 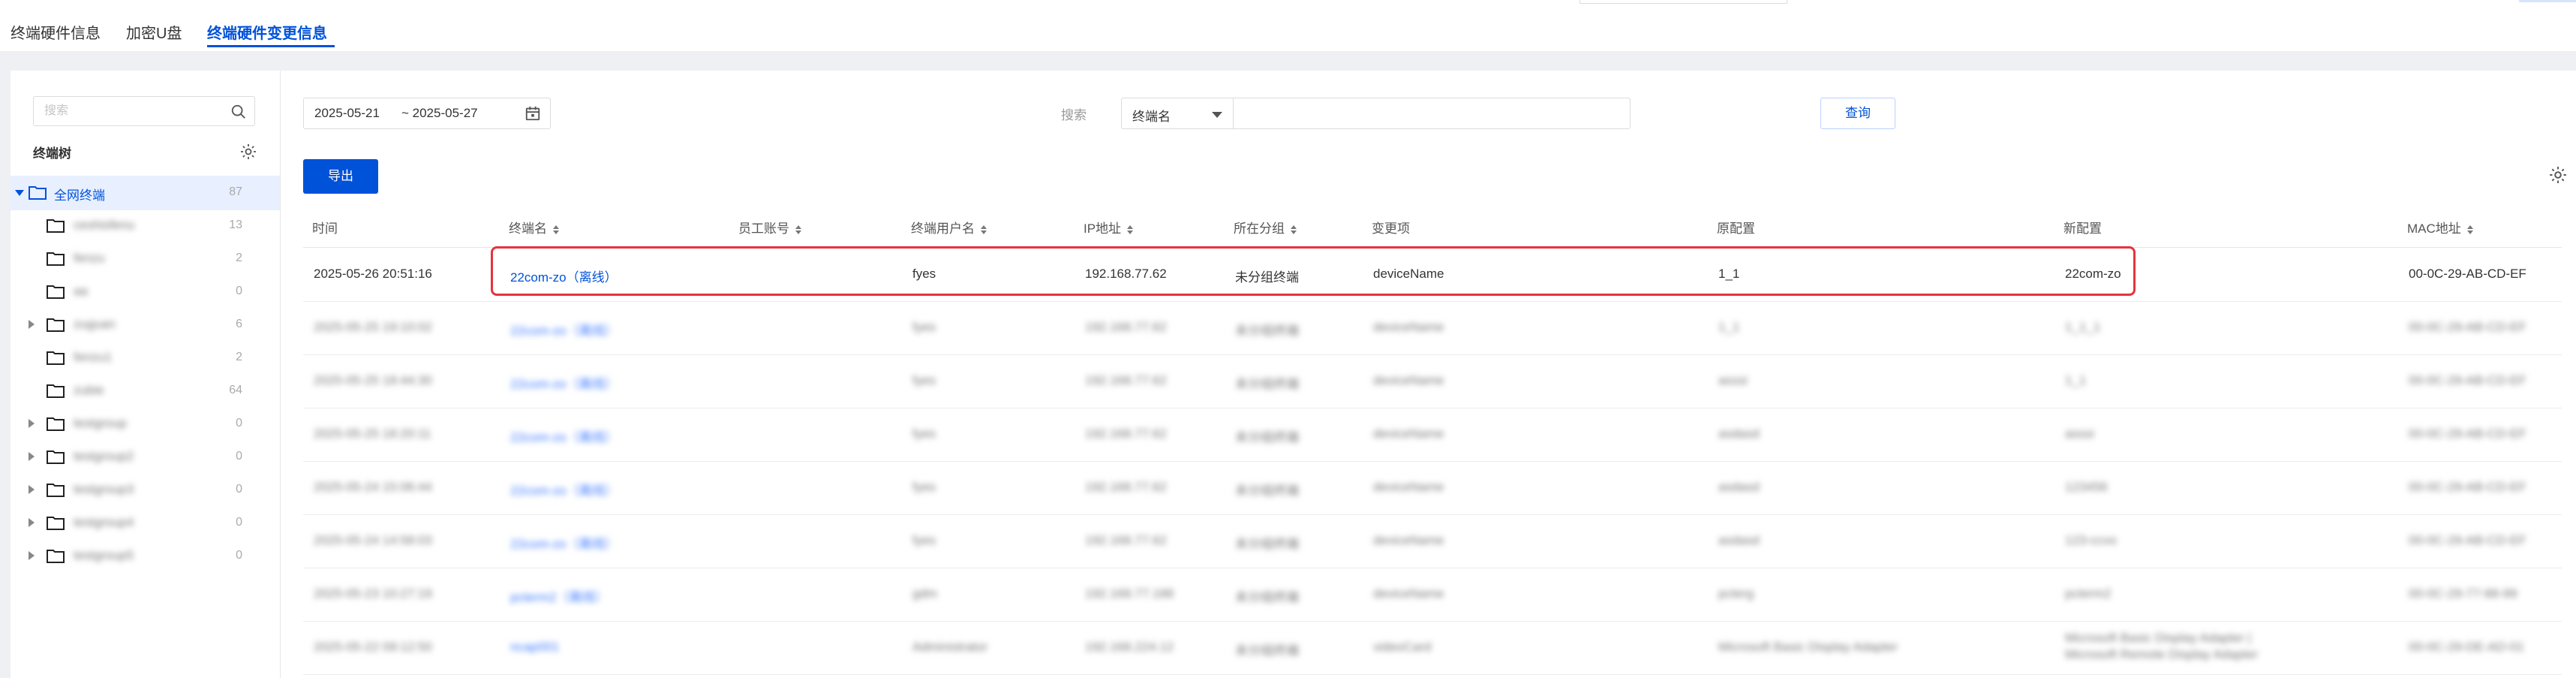 What do you see at coordinates (1391, 227) in the screenshot?
I see `column-header: 变更项` at bounding box center [1391, 227].